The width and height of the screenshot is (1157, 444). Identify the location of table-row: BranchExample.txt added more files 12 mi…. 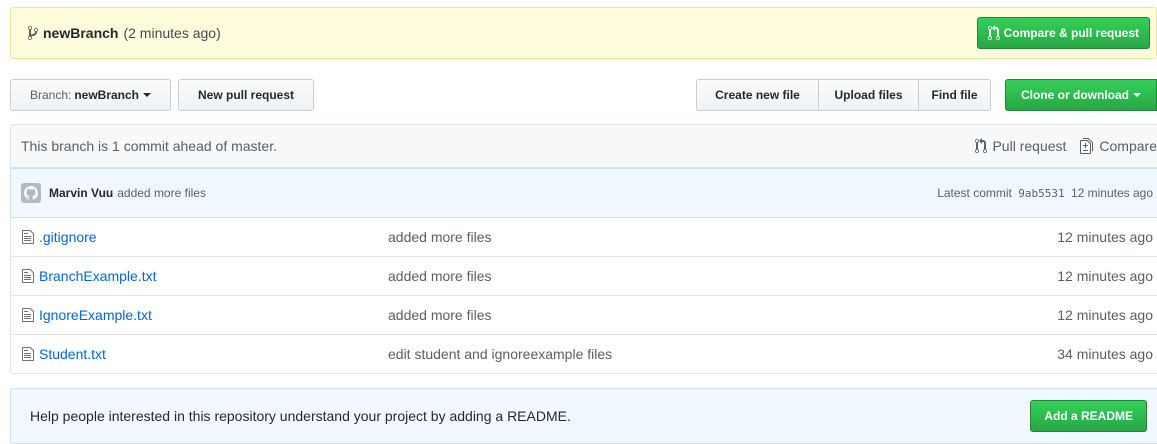
(583, 276).